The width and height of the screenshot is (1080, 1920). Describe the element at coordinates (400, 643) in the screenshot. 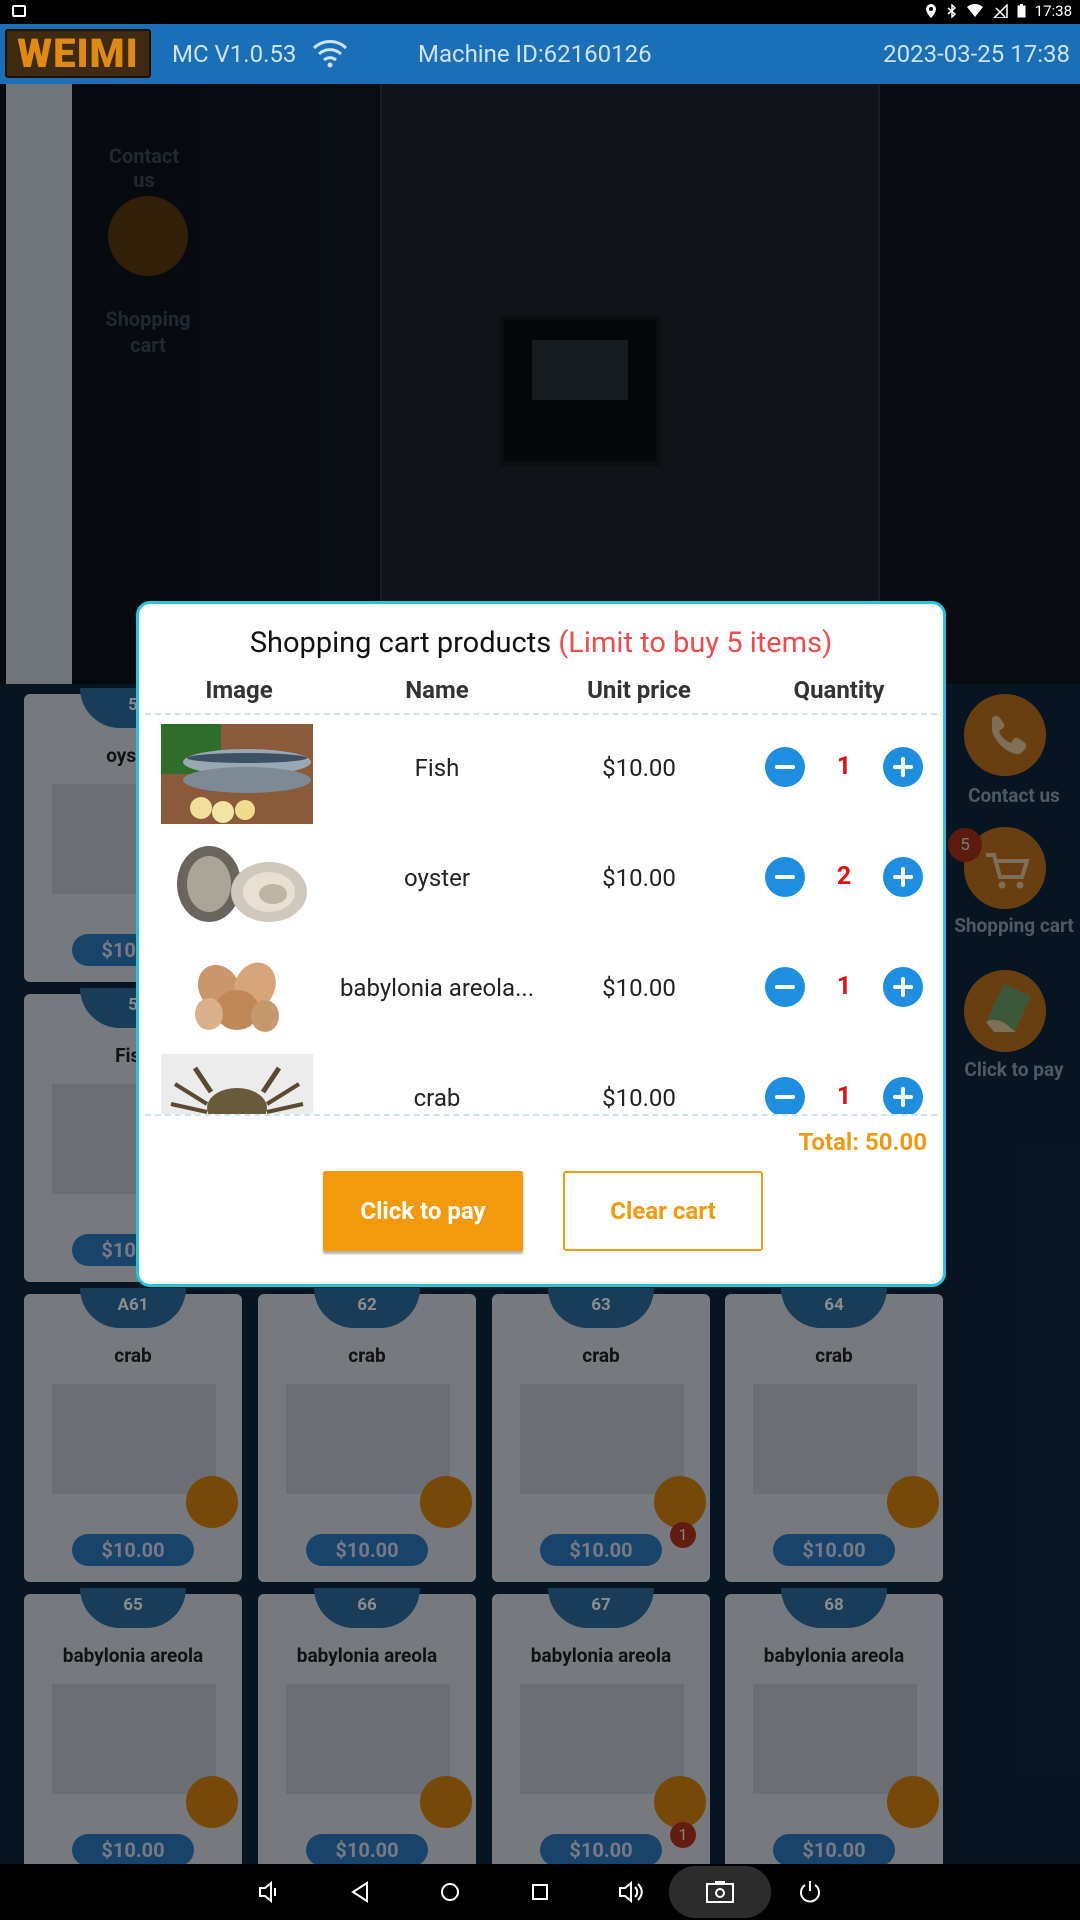

I see `dialog-title-text: Shopping cart products` at that location.